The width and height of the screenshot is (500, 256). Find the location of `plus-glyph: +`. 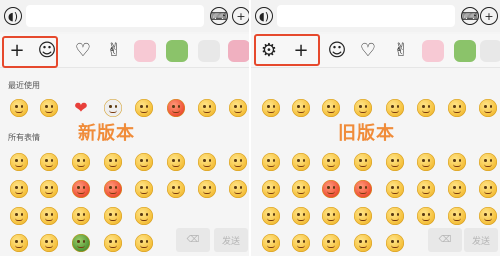

plus-glyph: + is located at coordinates (241, 16).